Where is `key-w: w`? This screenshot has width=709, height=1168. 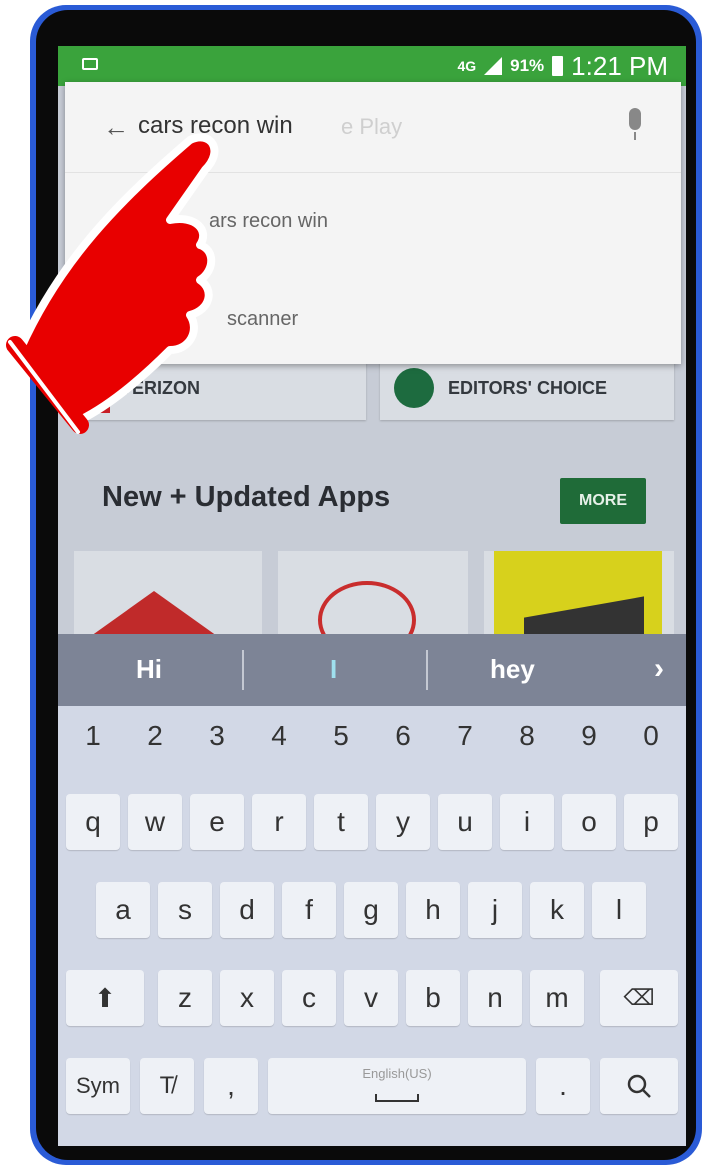 key-w: w is located at coordinates (155, 822).